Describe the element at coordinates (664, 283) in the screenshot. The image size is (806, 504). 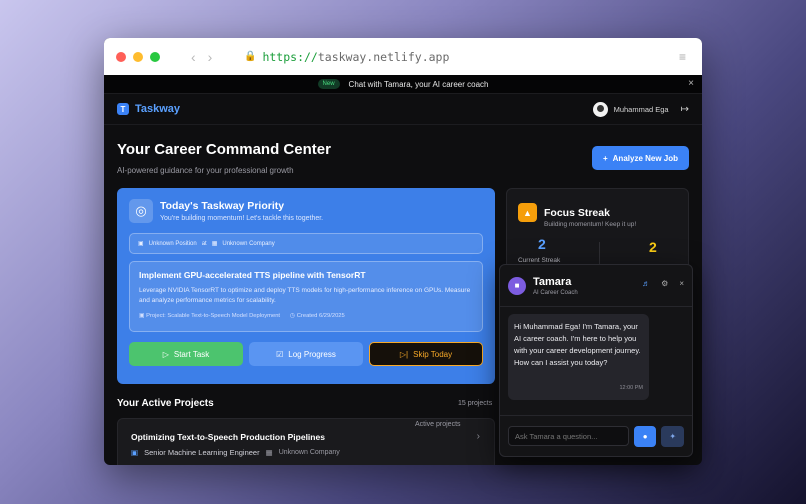
I see `gear-icon: ⚙` at that location.